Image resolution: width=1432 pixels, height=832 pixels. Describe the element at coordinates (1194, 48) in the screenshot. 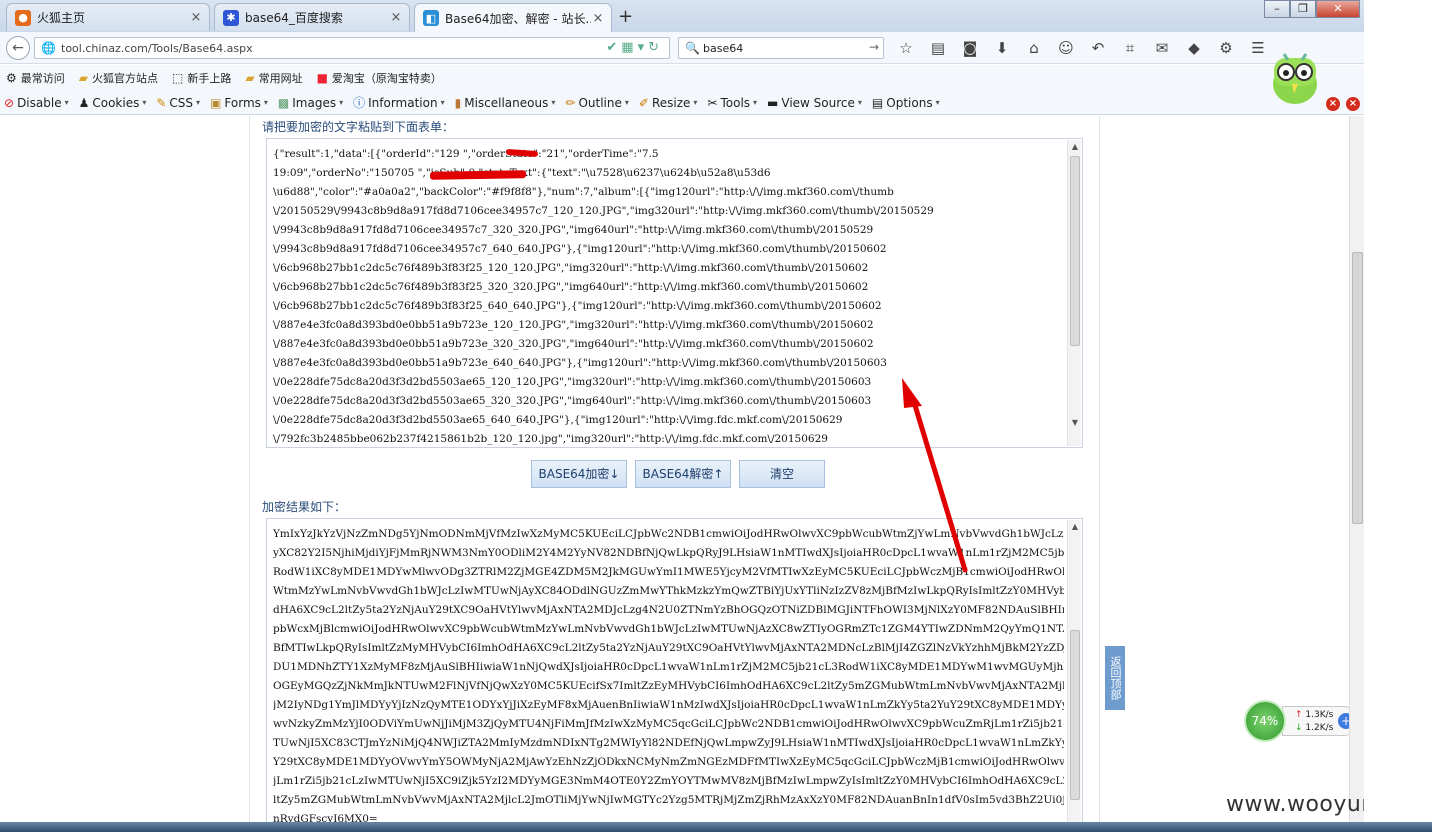

I see `addon-icon: ◆` at that location.